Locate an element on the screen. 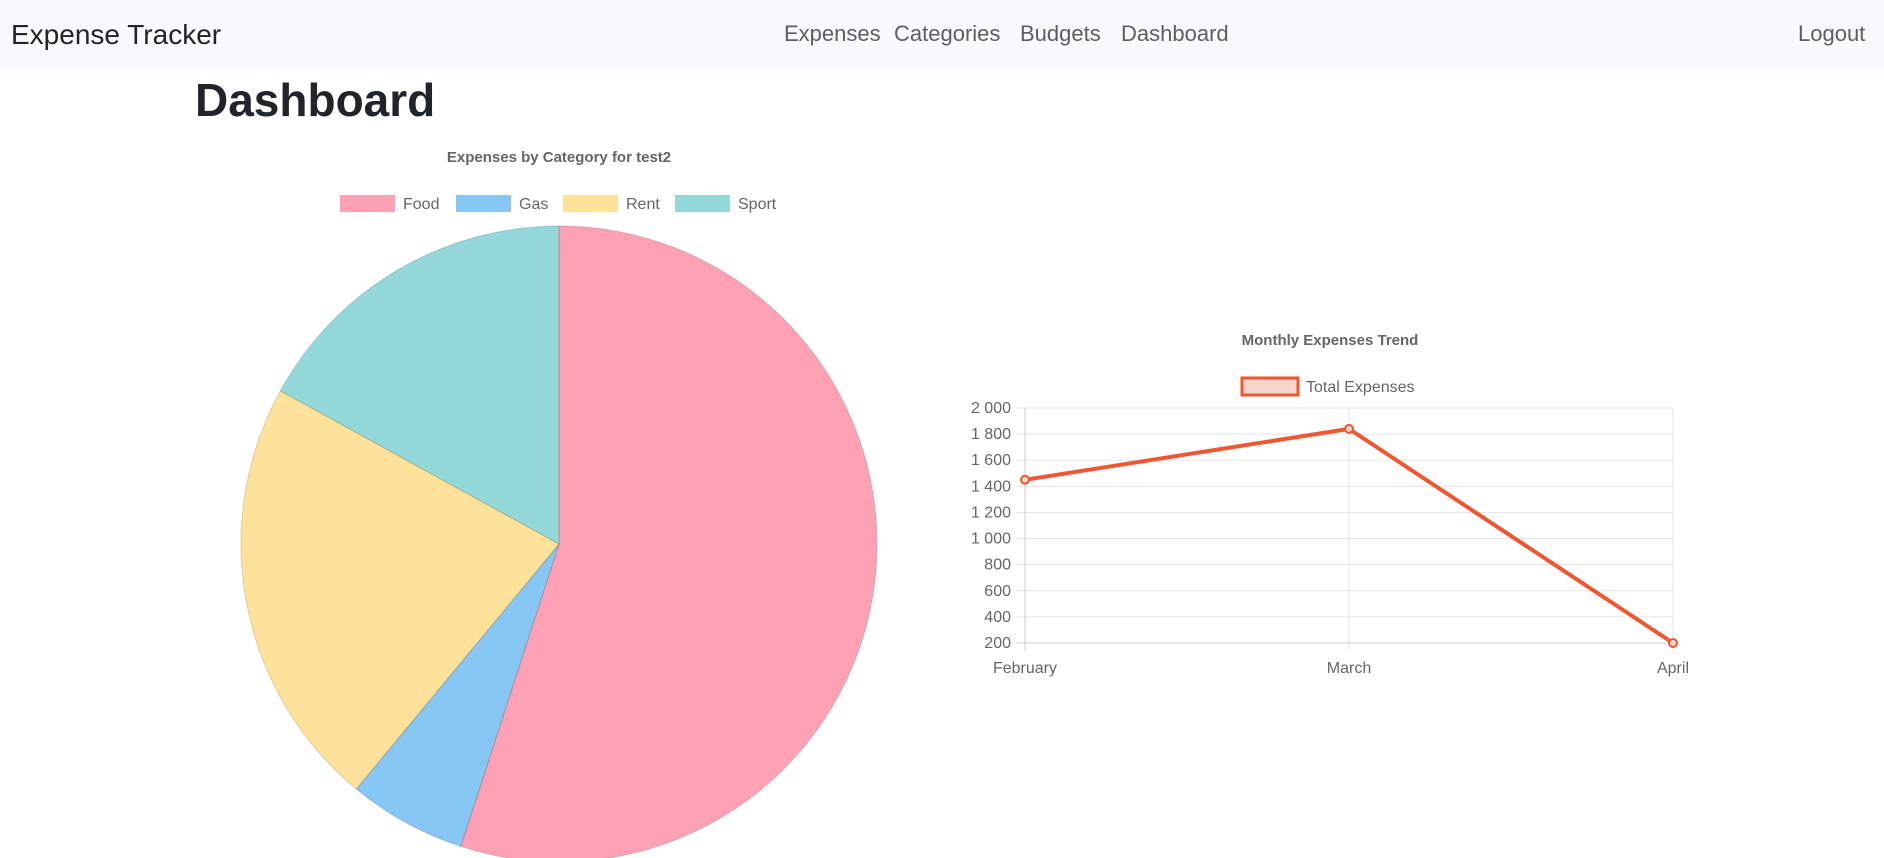 This screenshot has width=1884, height=858. line-legend-label: Total Expenses is located at coordinates (1360, 387).